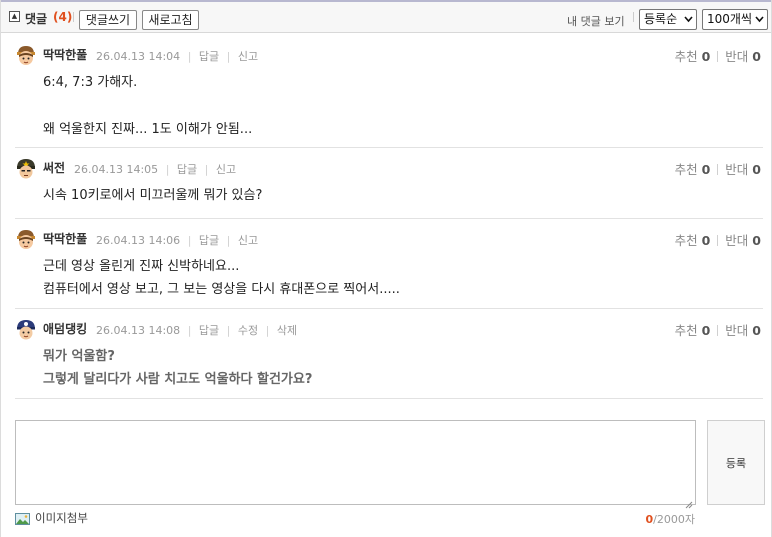 Image resolution: width=772 pixels, height=537 pixels. I want to click on comment-text: 뭐가 억울함?, so click(79, 356).